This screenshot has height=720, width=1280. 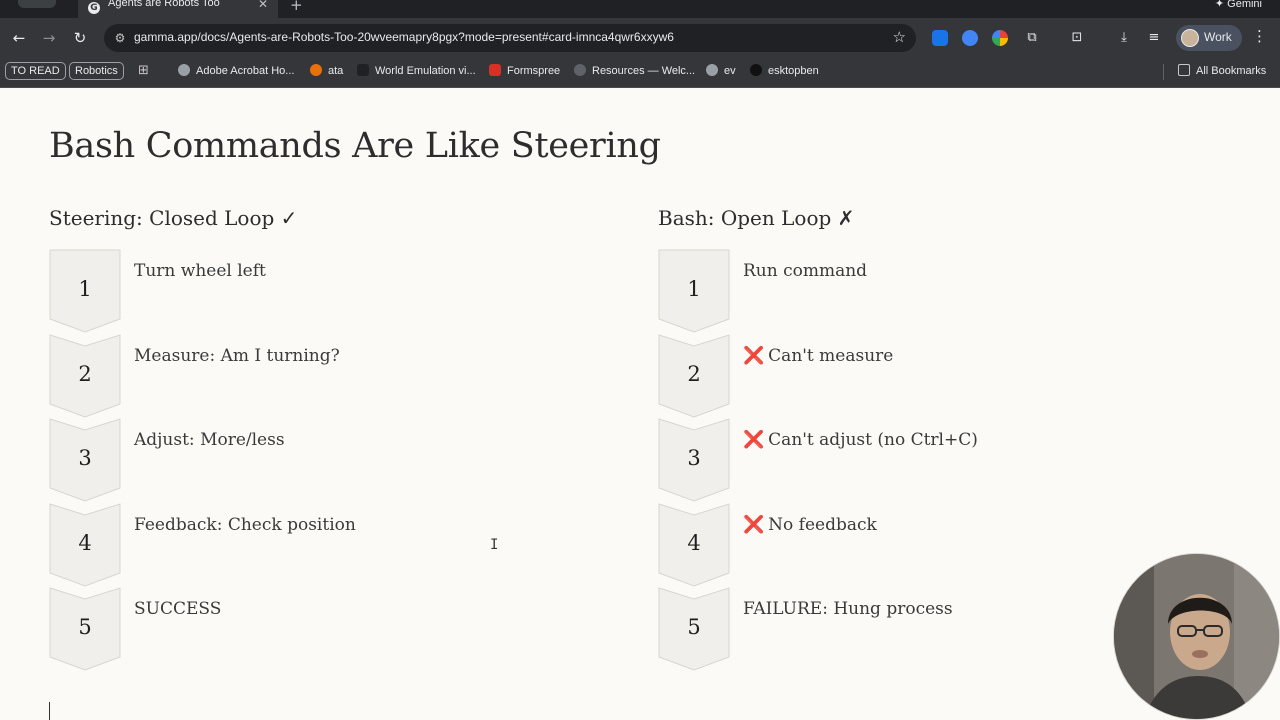 I want to click on step-text: Turn wheel left, so click(x=200, y=271).